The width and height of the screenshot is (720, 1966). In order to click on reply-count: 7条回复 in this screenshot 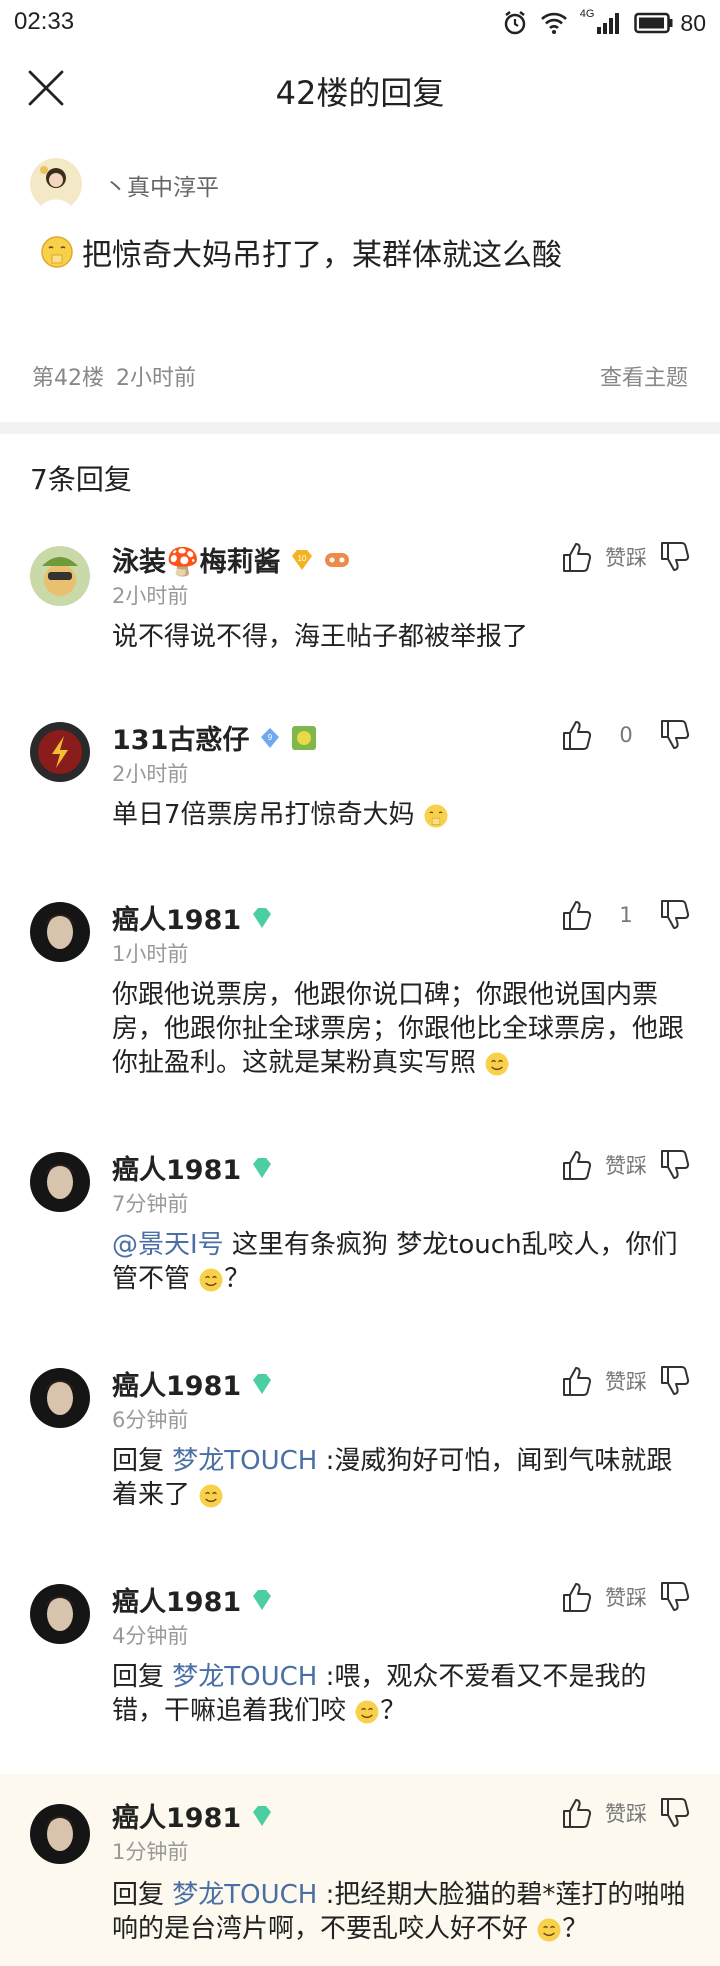, I will do `click(81, 479)`.